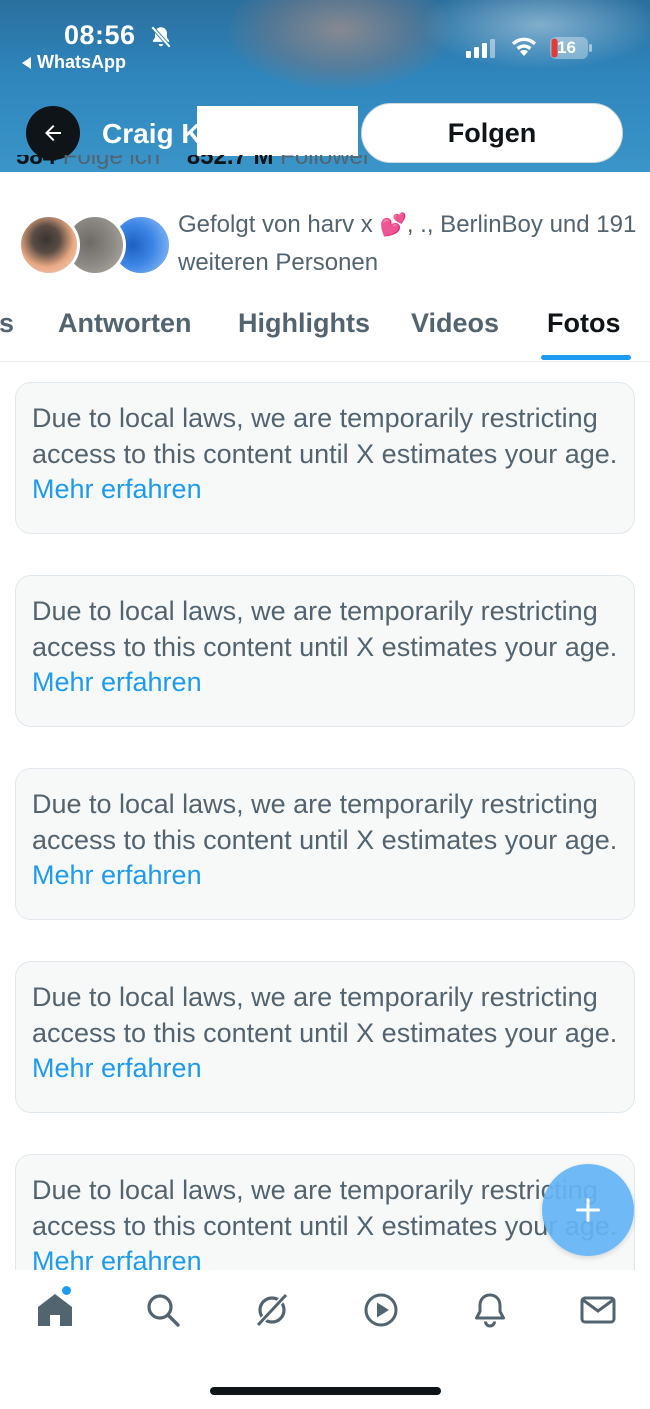 The image size is (650, 1409). Describe the element at coordinates (490, 1310) in the screenshot. I see `notifications-bell-icon` at that location.